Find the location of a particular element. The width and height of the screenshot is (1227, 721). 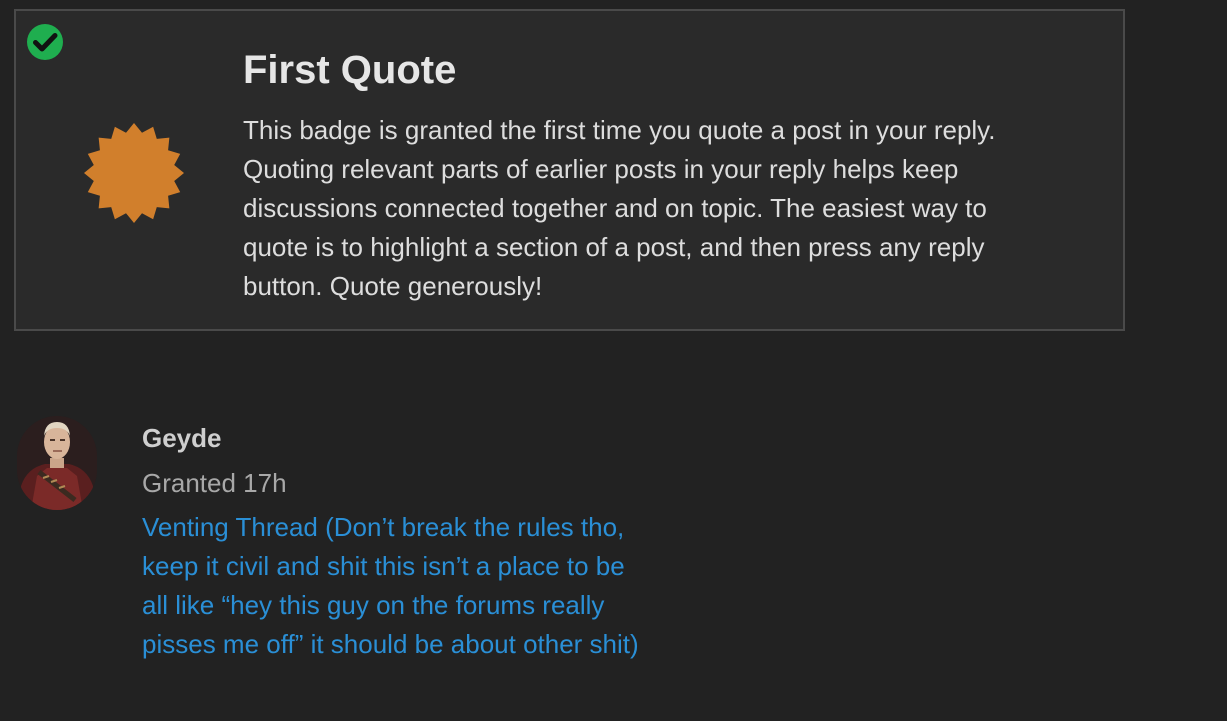

badge-certificate-icon is located at coordinates (134, 173).